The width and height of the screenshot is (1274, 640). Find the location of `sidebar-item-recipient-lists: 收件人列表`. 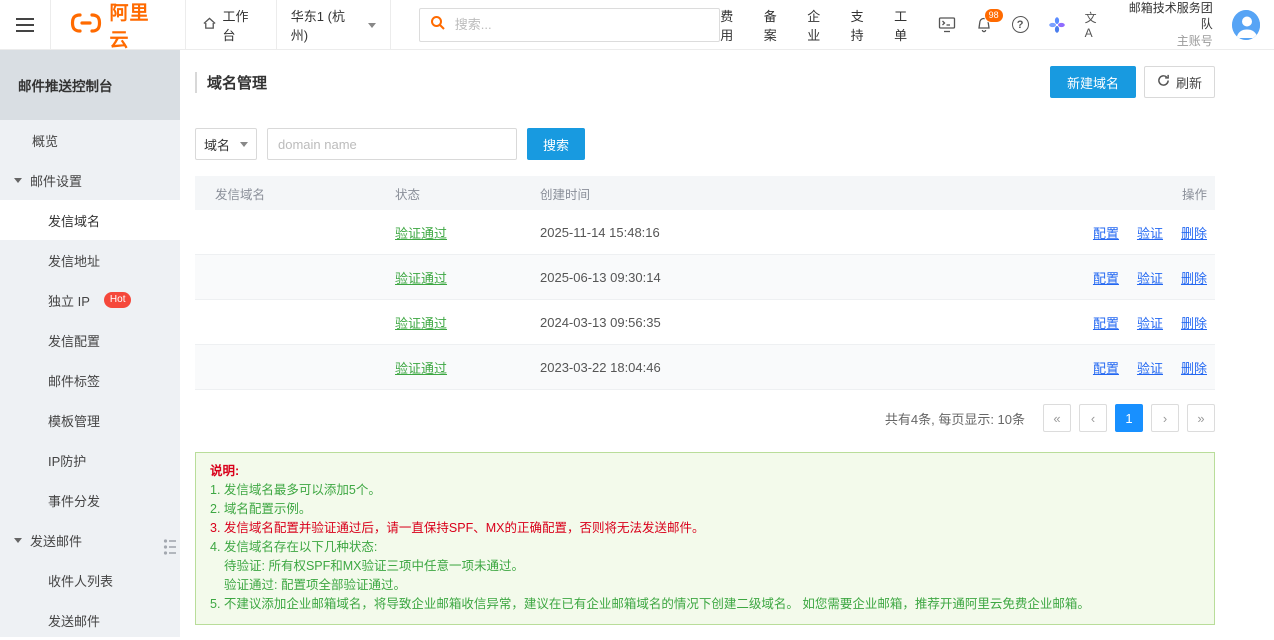

sidebar-item-recipient-lists: 收件人列表 is located at coordinates (90, 580).